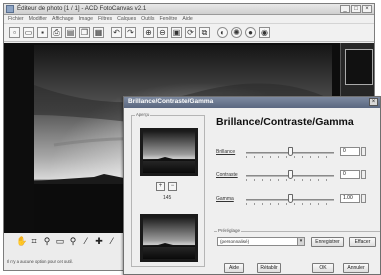 The height and width of the screenshot is (275, 381). I want to click on menu-tools: Outils, so click(147, 19).